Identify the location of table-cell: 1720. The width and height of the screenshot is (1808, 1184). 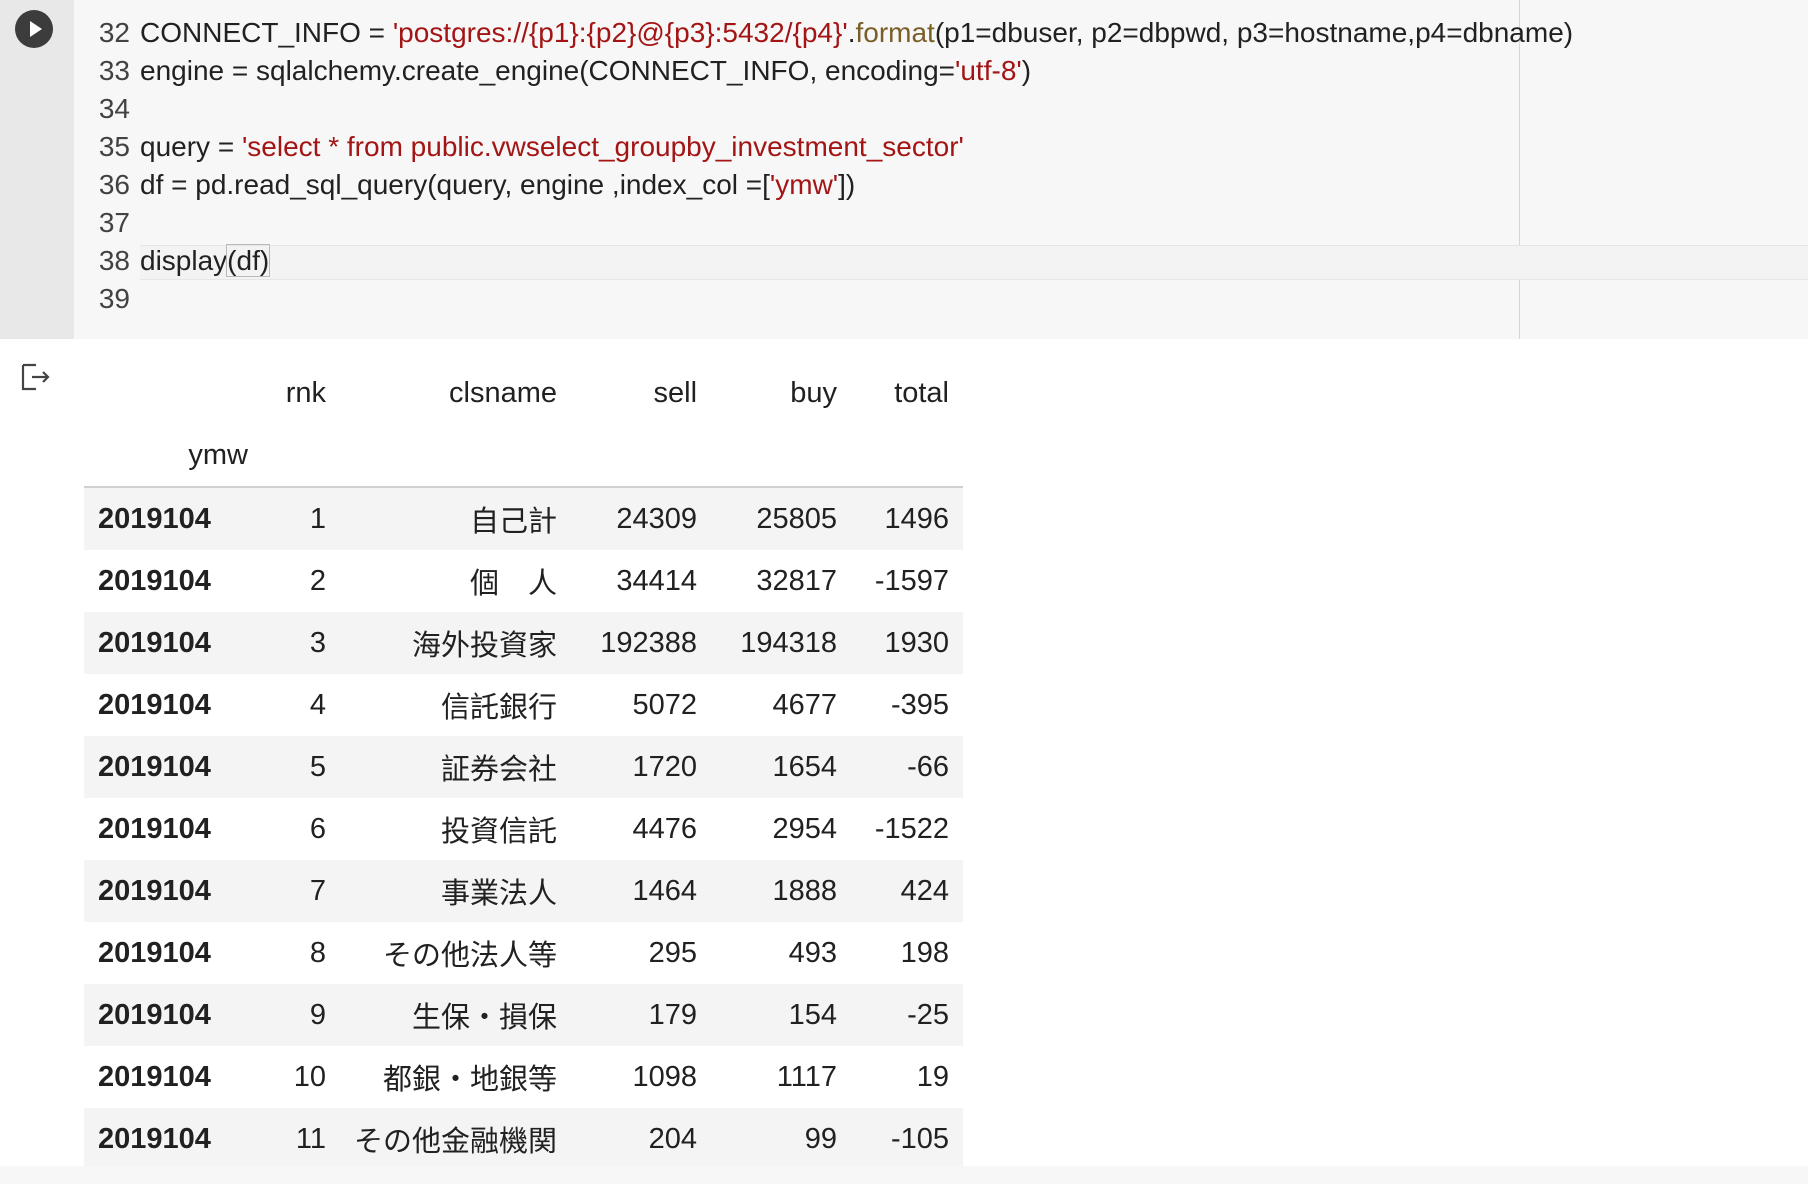
(665, 766).